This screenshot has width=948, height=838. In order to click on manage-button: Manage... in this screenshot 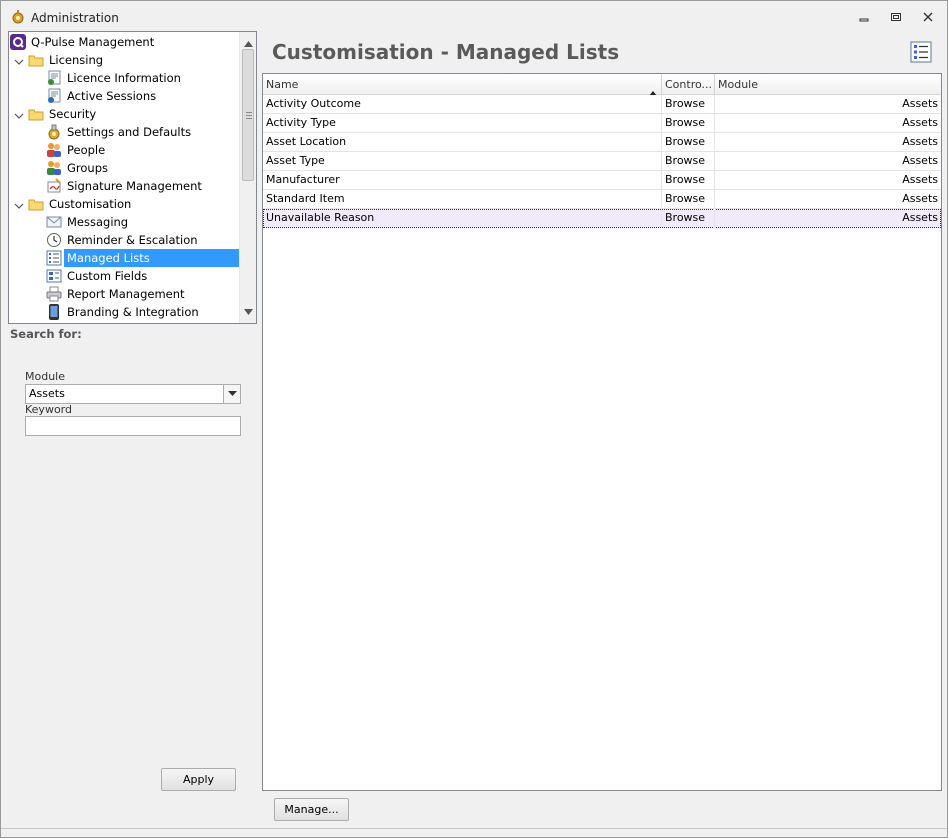, I will do `click(311, 809)`.